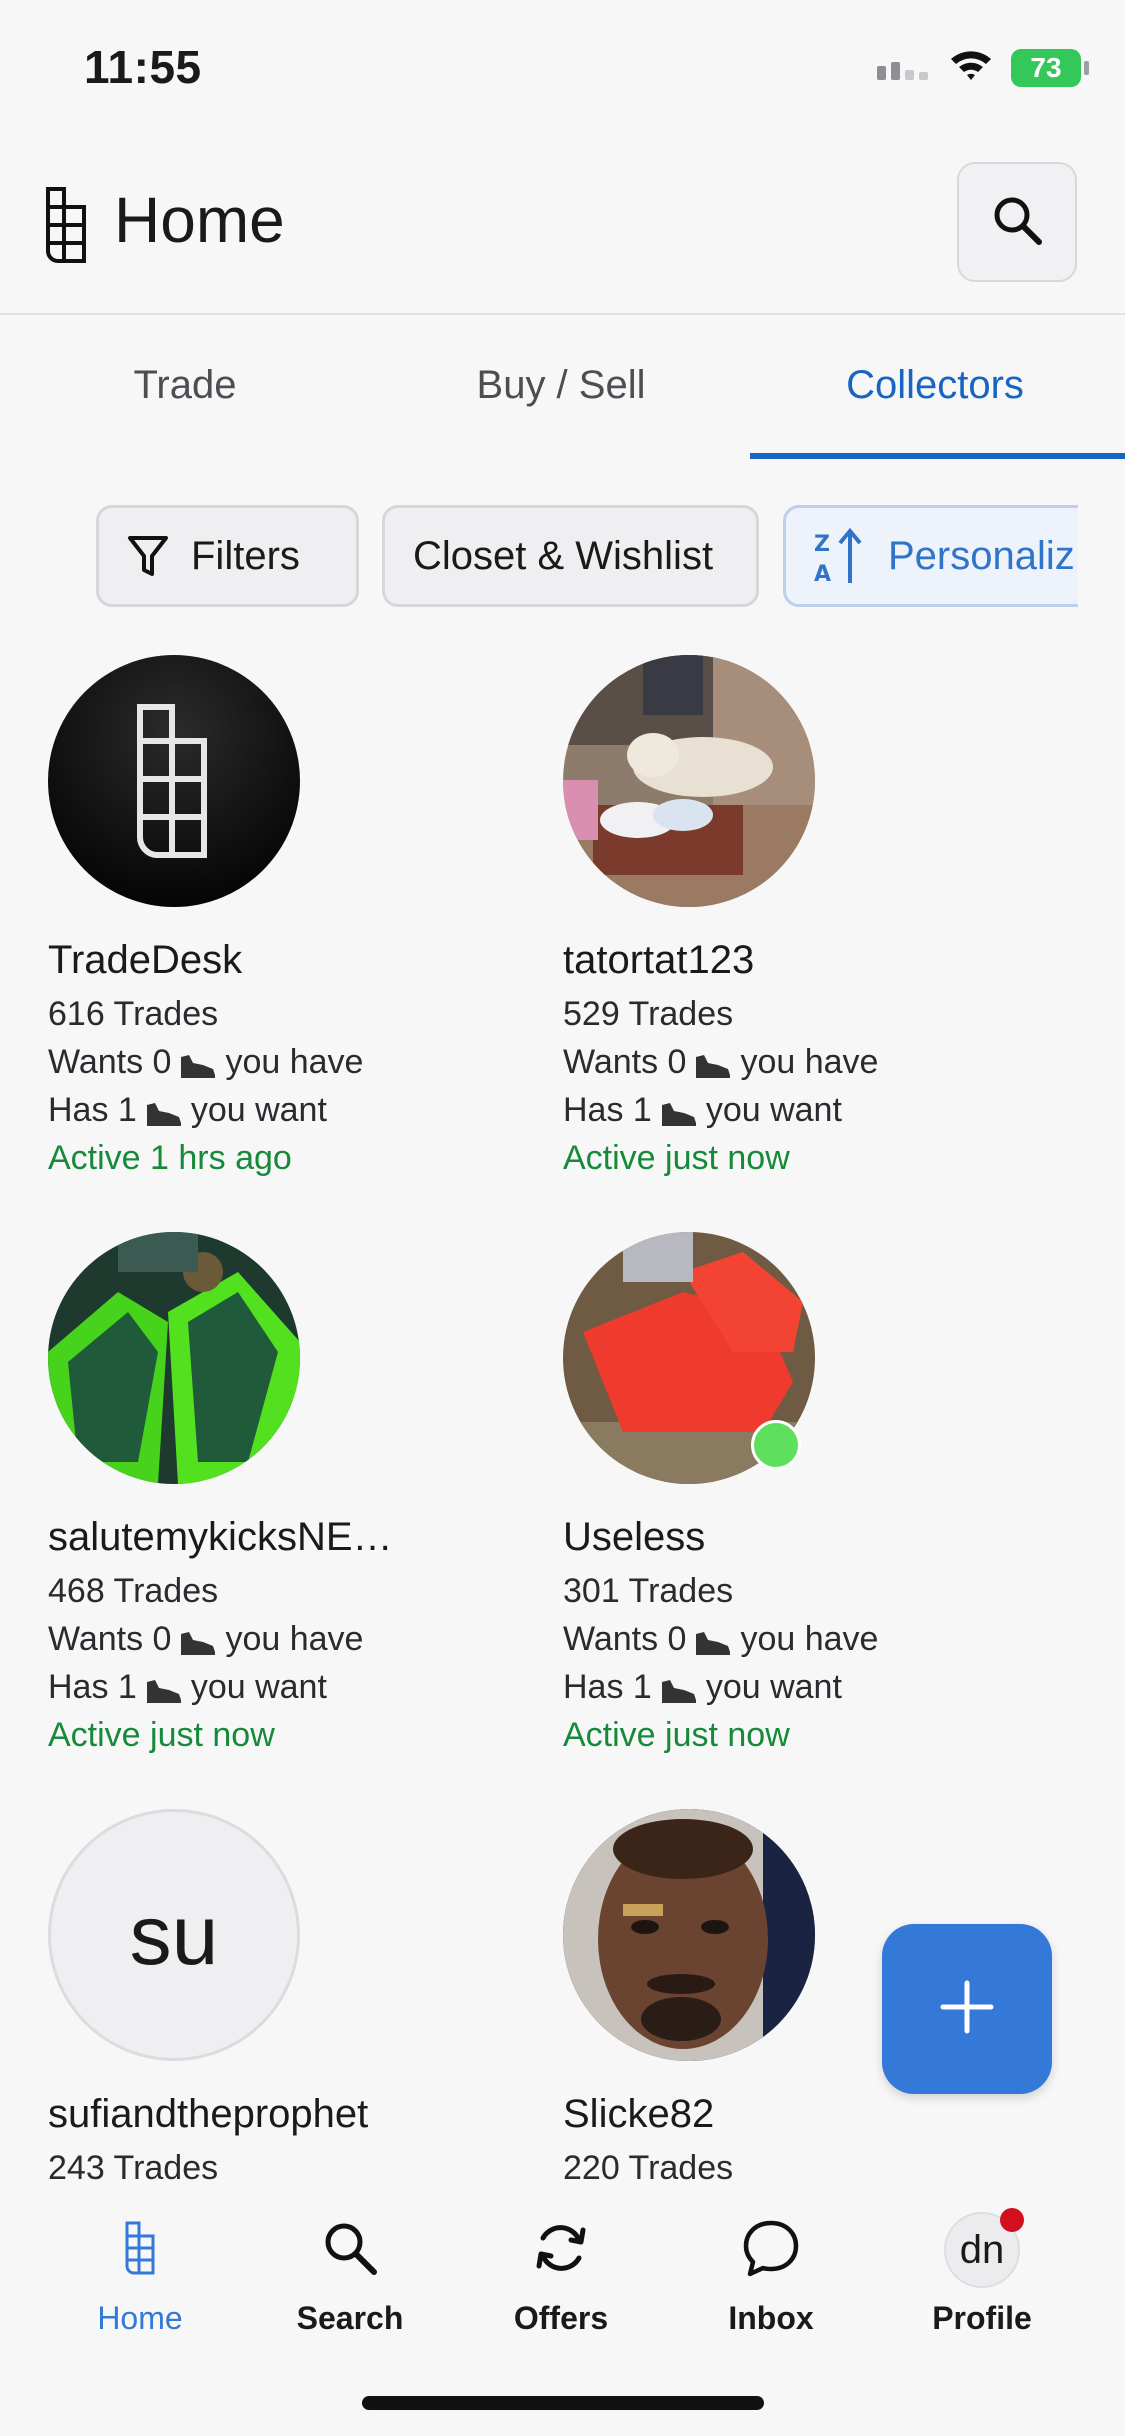 This screenshot has height=2436, width=1125. I want to click on trade-count: 529 Trades, so click(648, 1014).